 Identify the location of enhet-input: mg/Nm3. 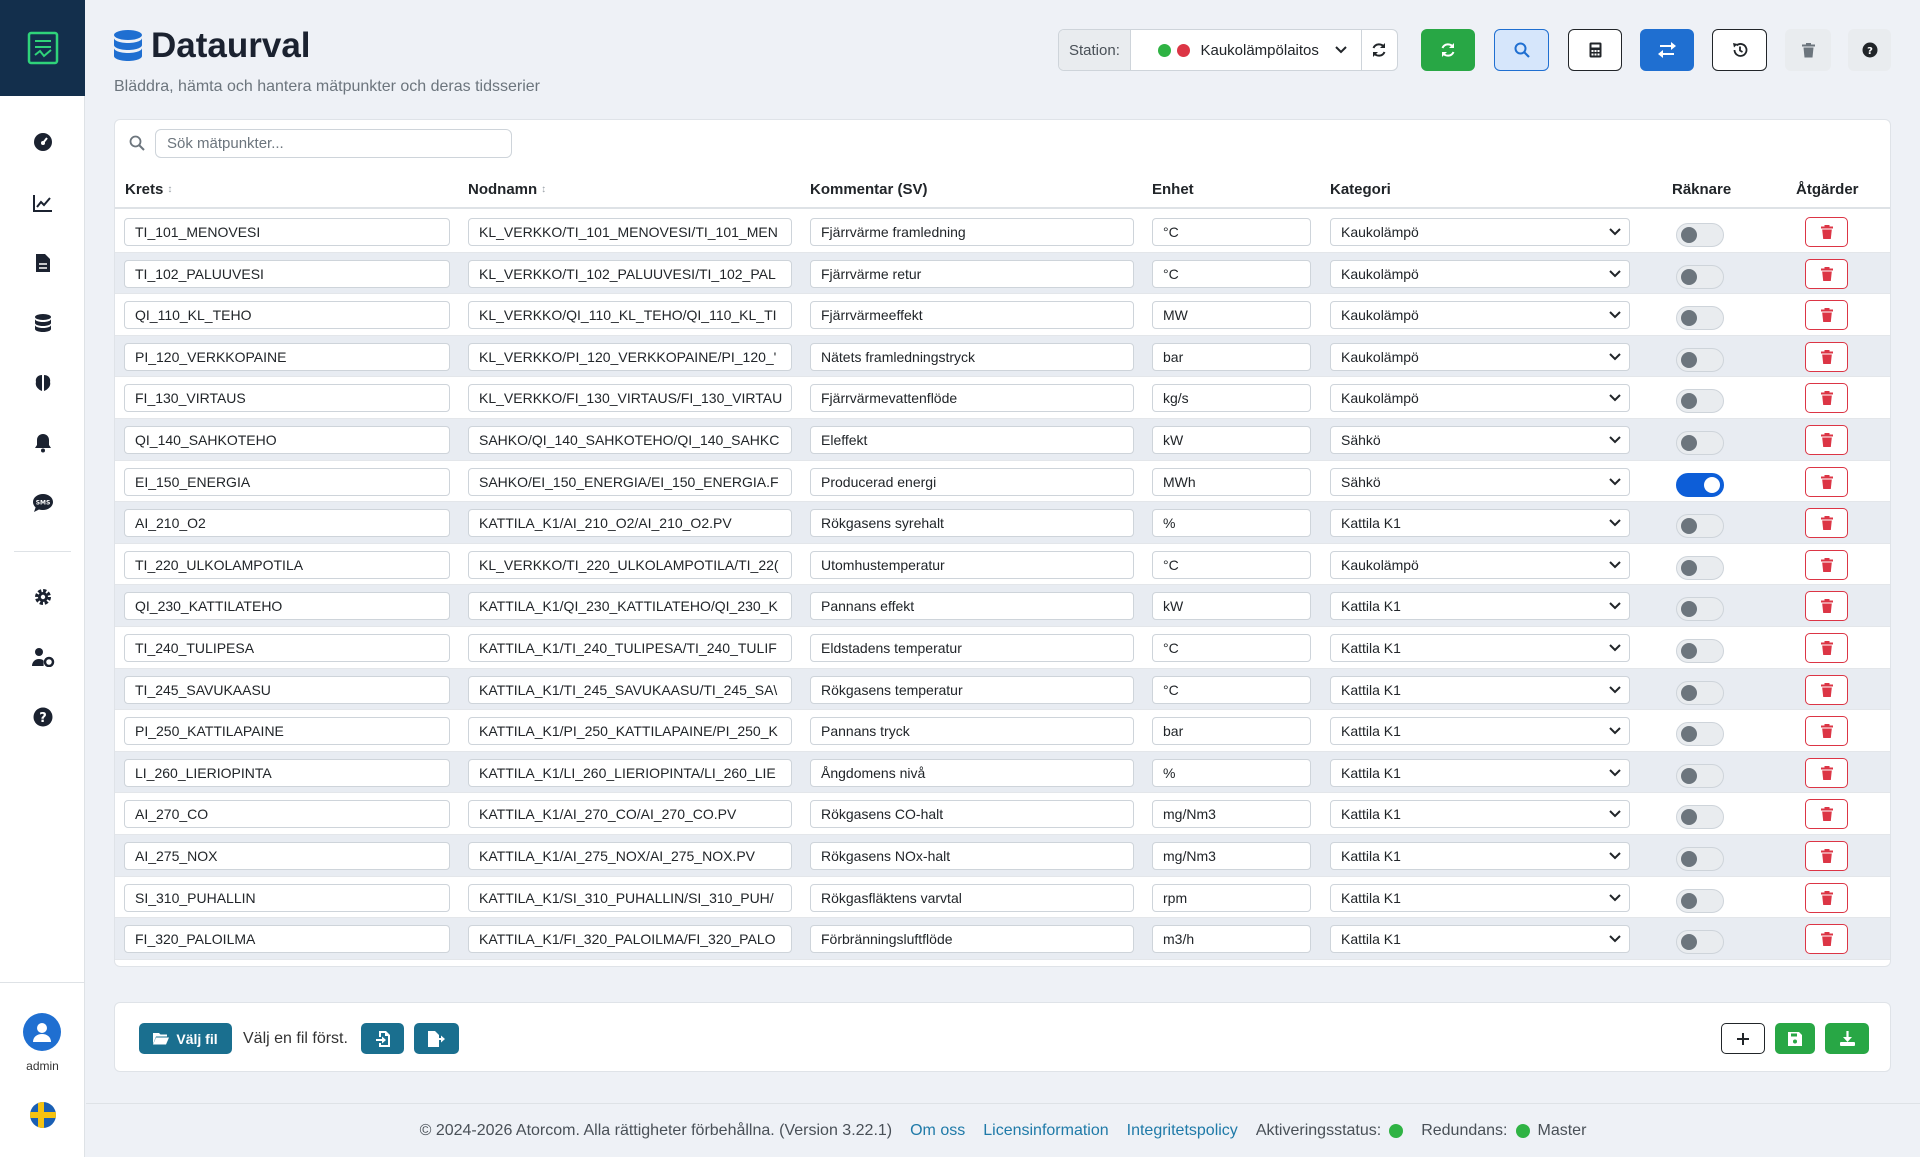
(1231, 814).